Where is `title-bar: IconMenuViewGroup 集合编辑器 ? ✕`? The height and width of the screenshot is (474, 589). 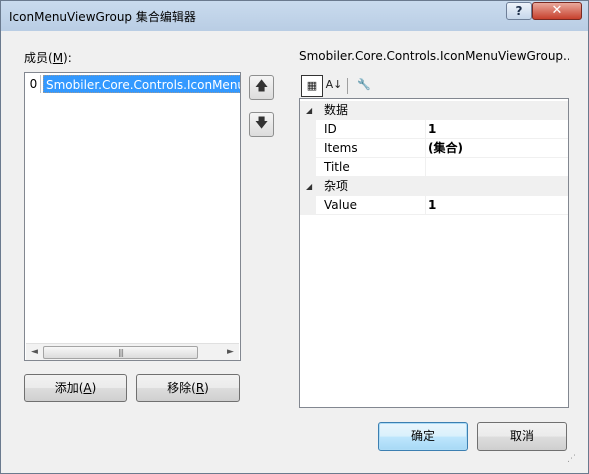
title-bar: IconMenuViewGroup 集合编辑器 ? ✕ is located at coordinates (294, 16).